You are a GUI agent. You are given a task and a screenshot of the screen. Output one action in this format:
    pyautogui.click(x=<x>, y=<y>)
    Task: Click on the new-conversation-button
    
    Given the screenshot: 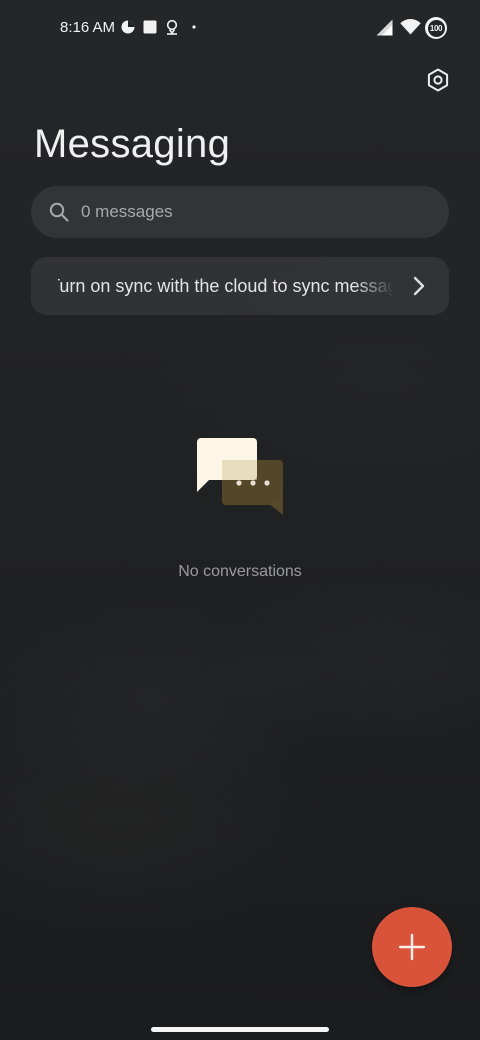 What is the action you would take?
    pyautogui.click(x=412, y=947)
    